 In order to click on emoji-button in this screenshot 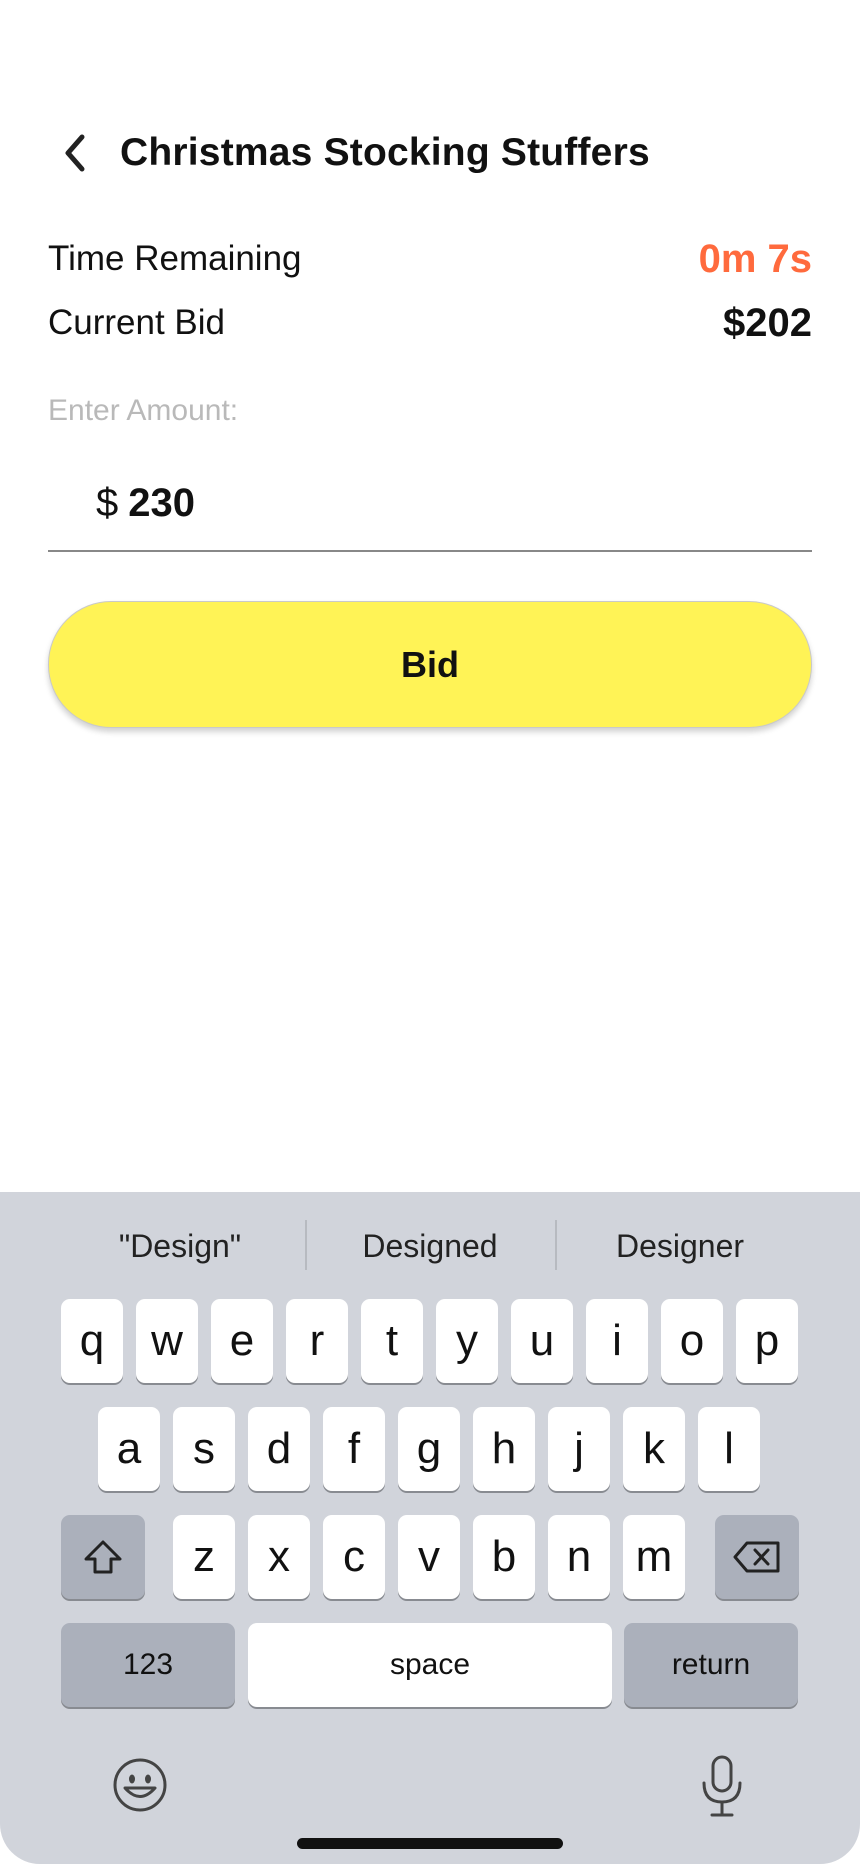, I will do `click(140, 1785)`.